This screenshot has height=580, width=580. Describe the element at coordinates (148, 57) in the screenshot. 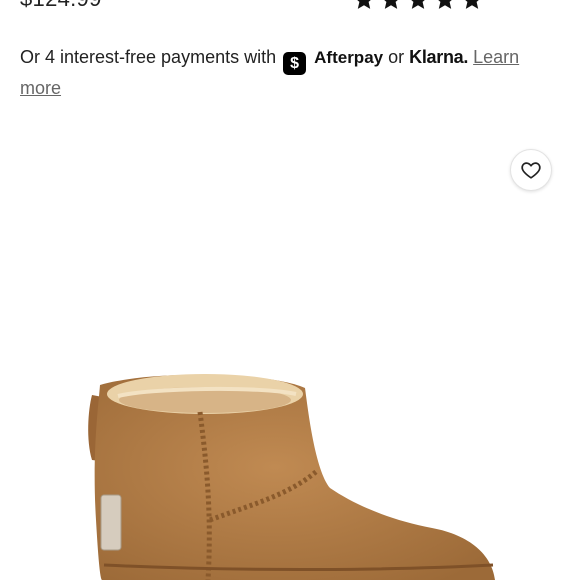

I see `payments-prefix: Or 4 interest-free payments with` at that location.